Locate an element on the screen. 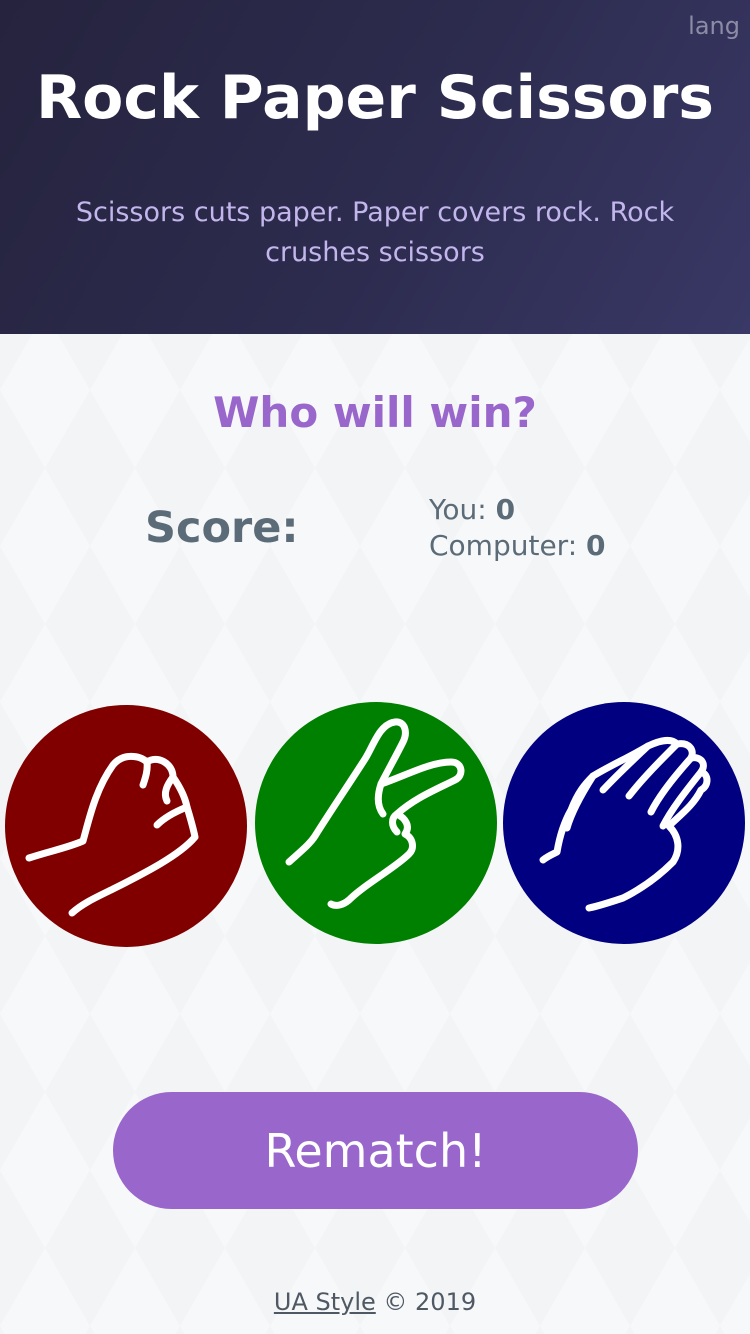 This screenshot has width=750, height=1334. score-label: Score: is located at coordinates (222, 528).